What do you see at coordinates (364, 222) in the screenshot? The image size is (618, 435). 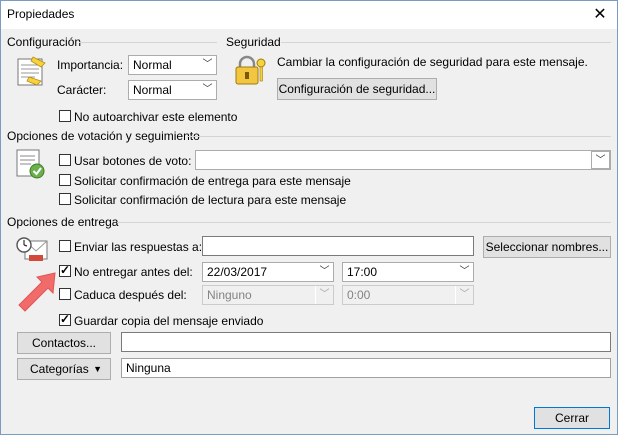 I see `delivery-divider` at bounding box center [364, 222].